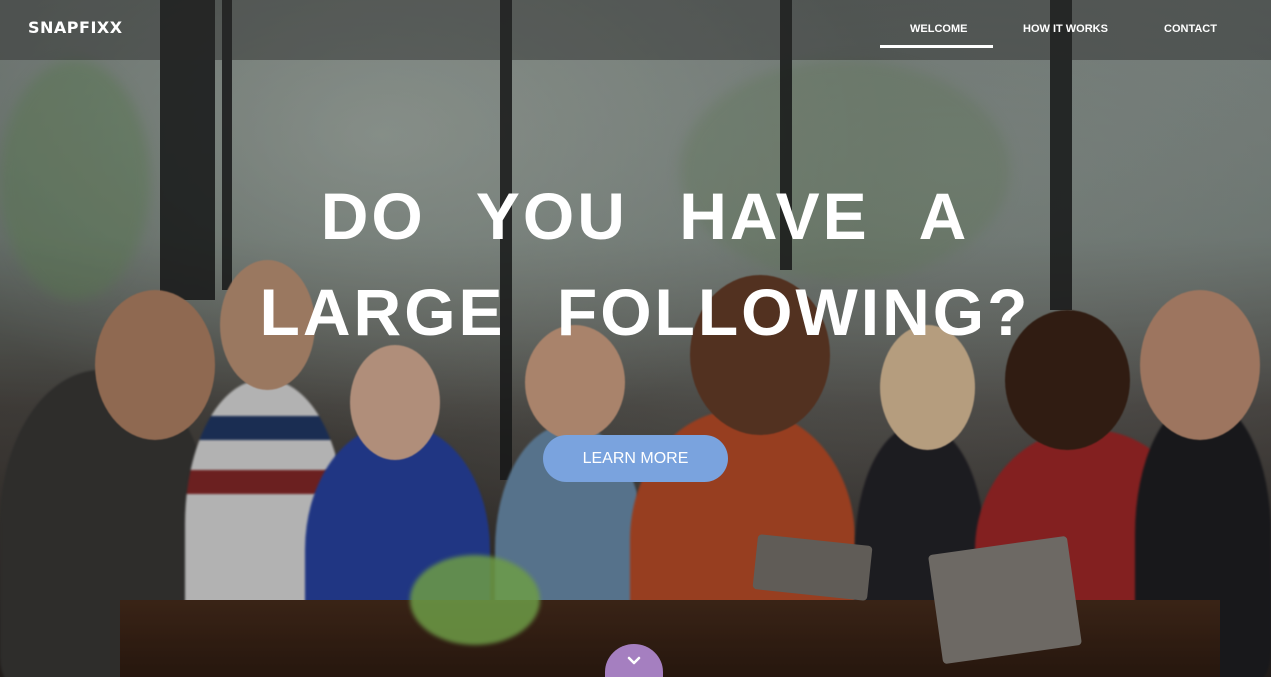 This screenshot has width=1271, height=677. I want to click on active-nav-indicator, so click(936, 46).